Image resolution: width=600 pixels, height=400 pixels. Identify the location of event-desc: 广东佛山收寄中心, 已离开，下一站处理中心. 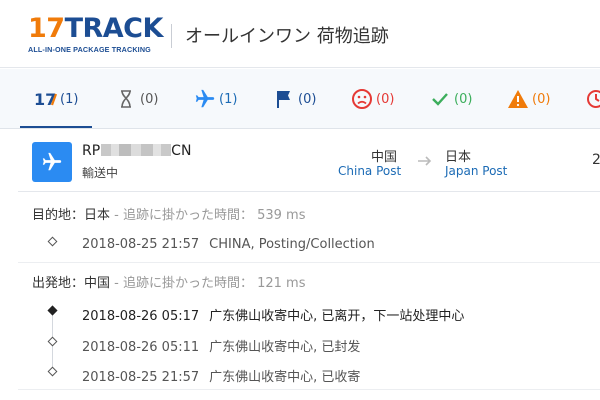
(337, 316).